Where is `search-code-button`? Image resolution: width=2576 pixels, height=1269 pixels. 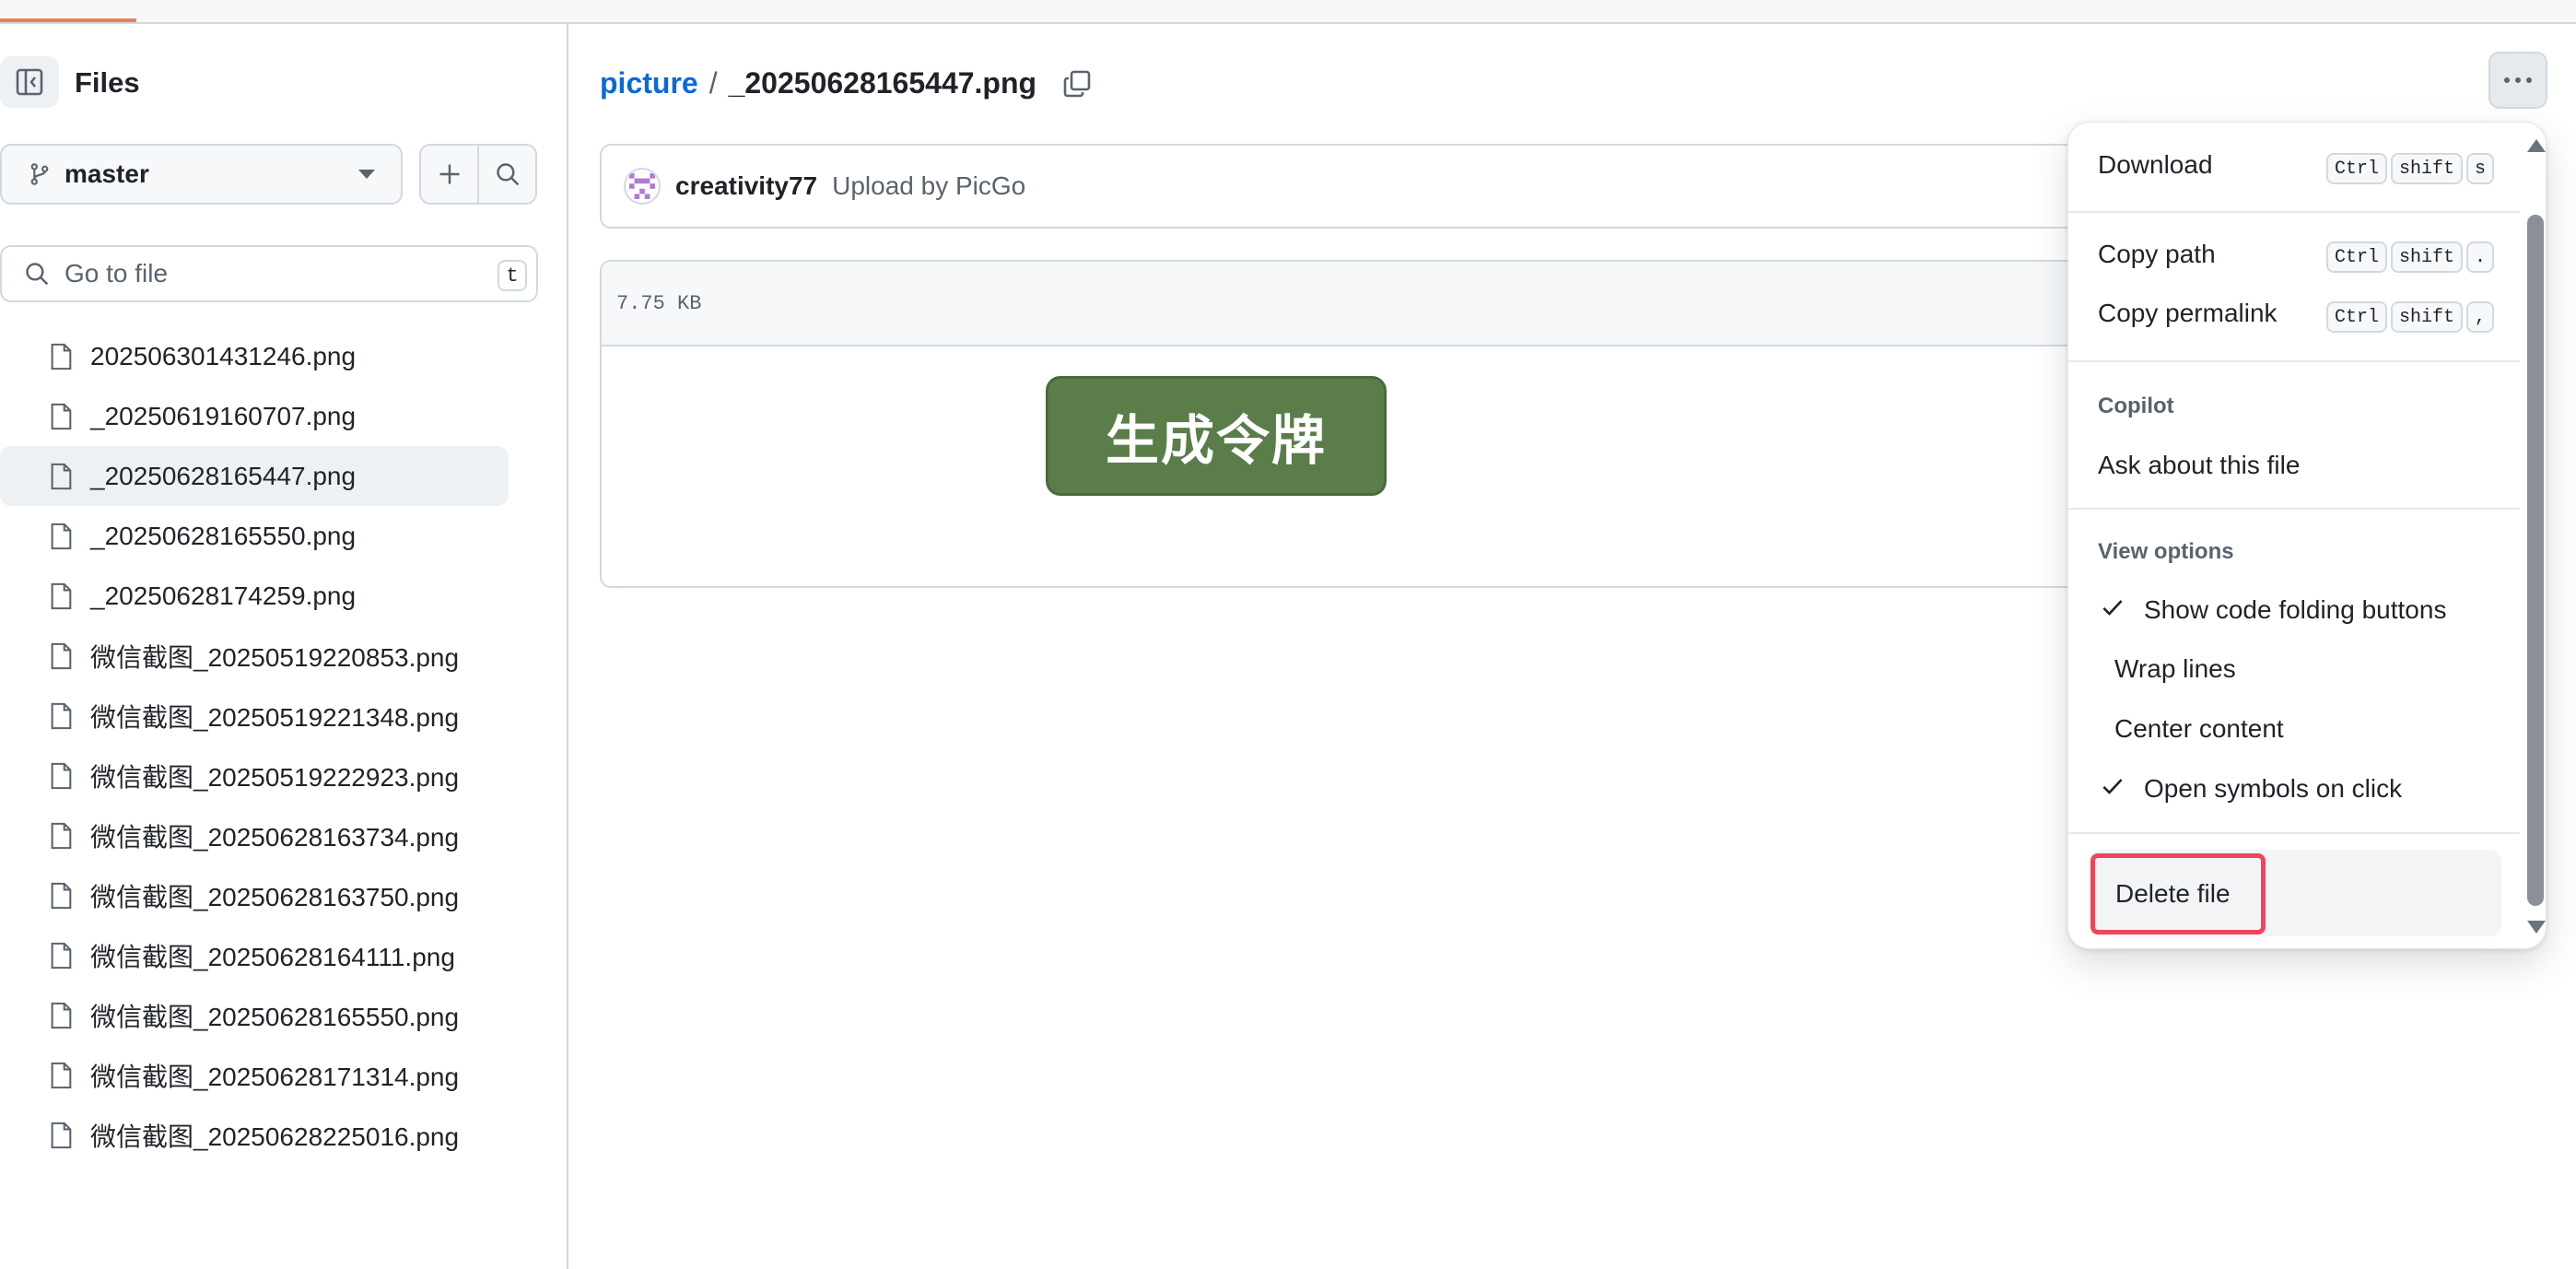 search-code-button is located at coordinates (506, 174).